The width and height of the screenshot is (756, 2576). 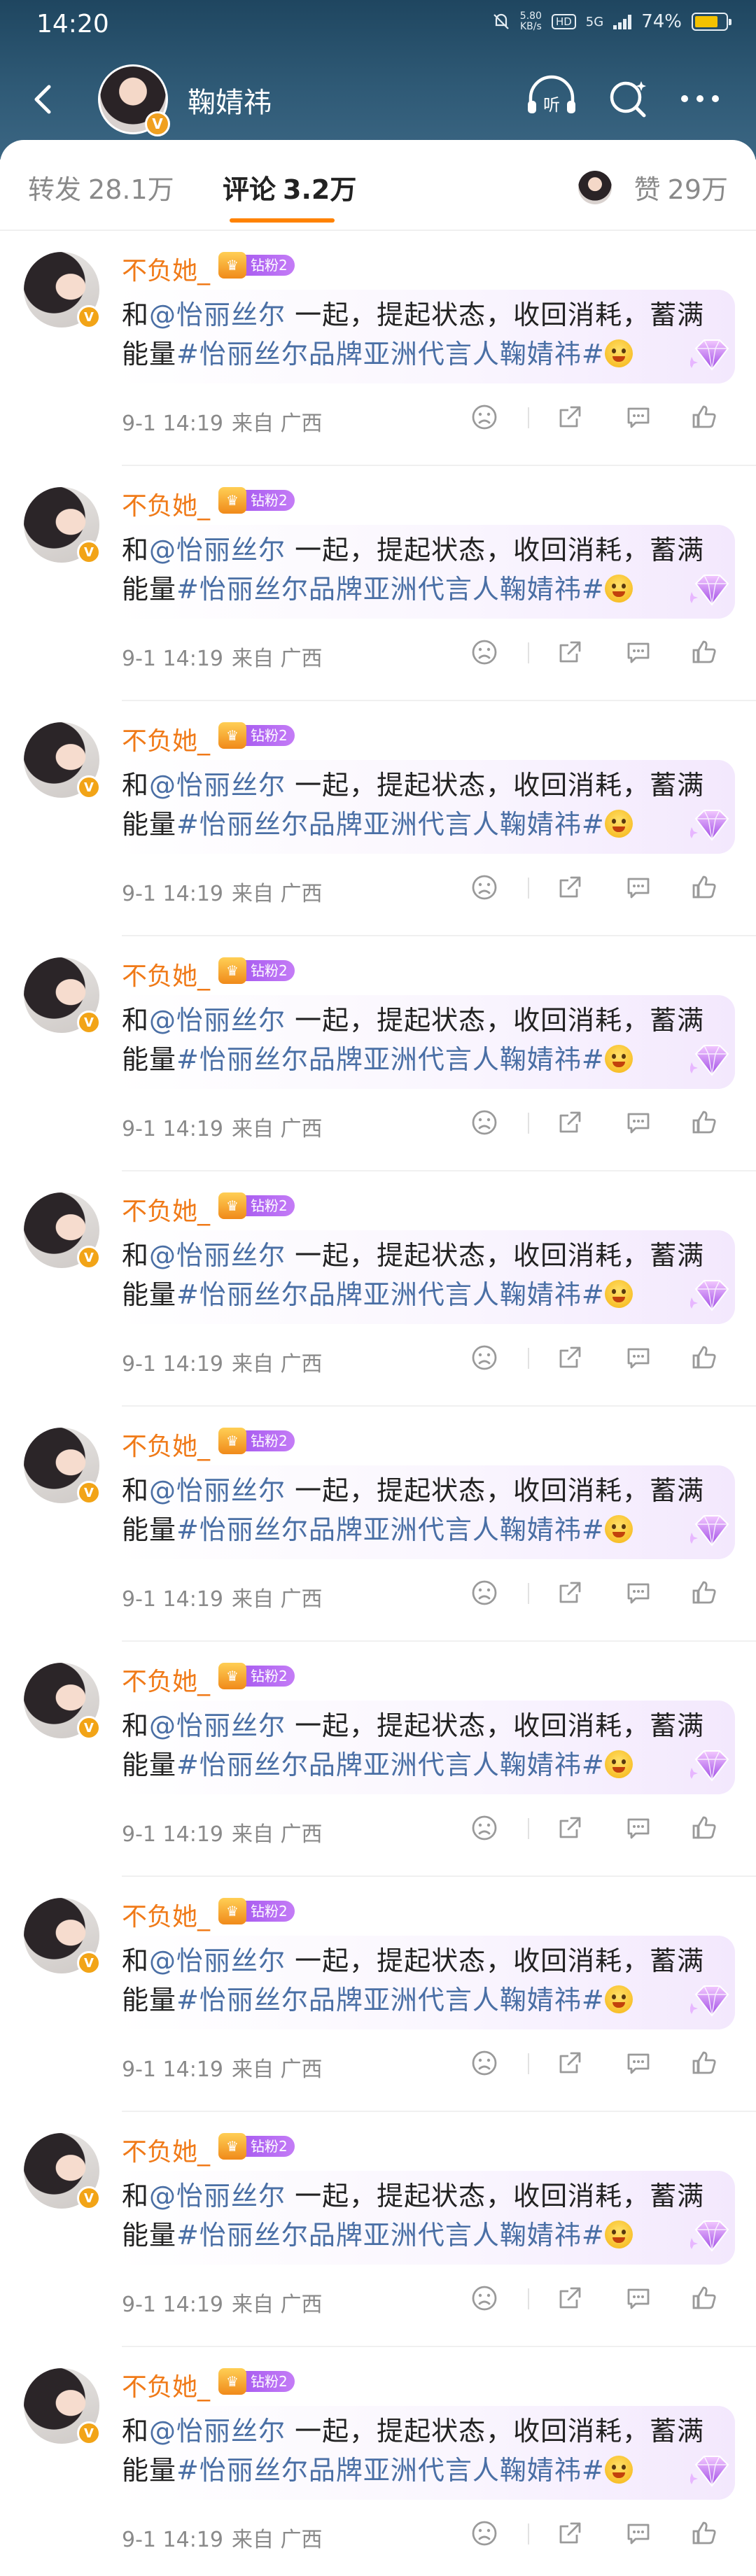 What do you see at coordinates (134, 100) in the screenshot?
I see `profile-avatar: V` at bounding box center [134, 100].